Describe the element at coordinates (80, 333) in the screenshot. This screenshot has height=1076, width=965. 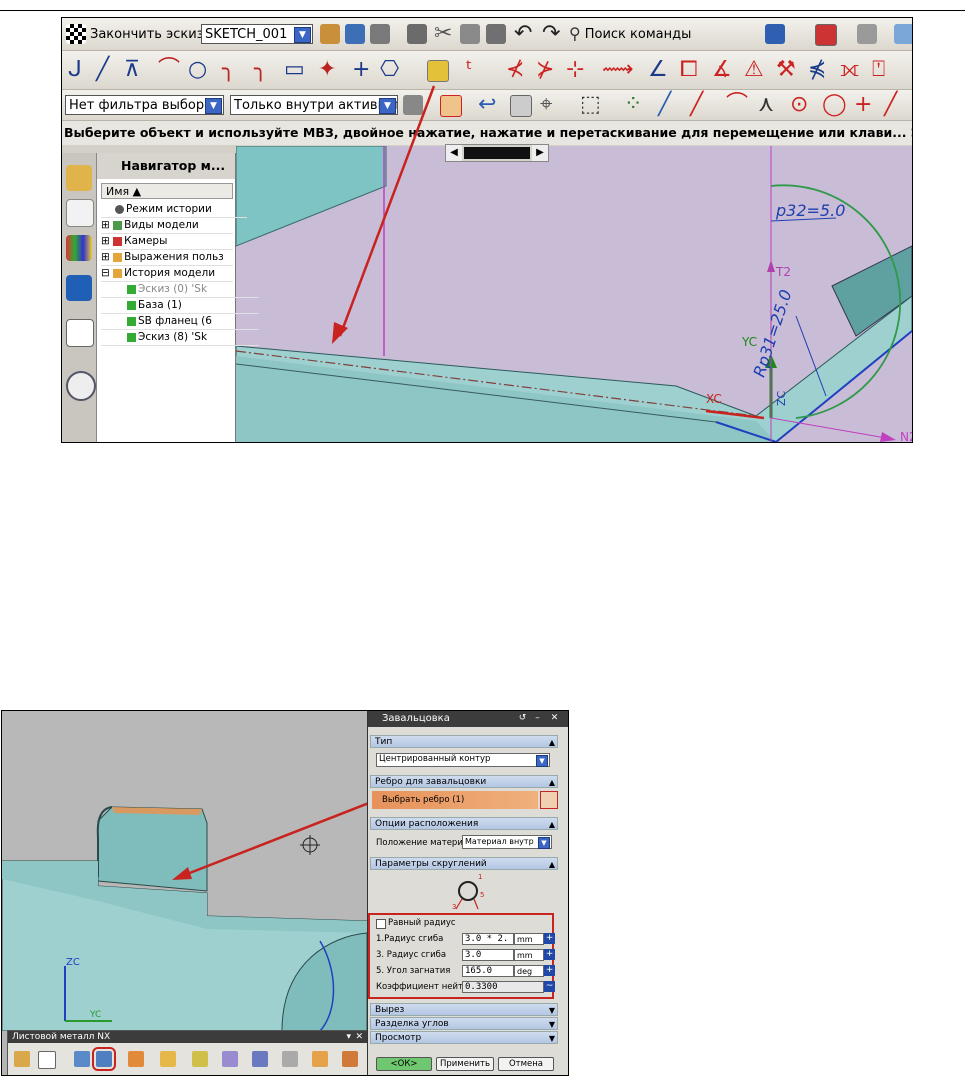
I see `history-palette-icon` at that location.